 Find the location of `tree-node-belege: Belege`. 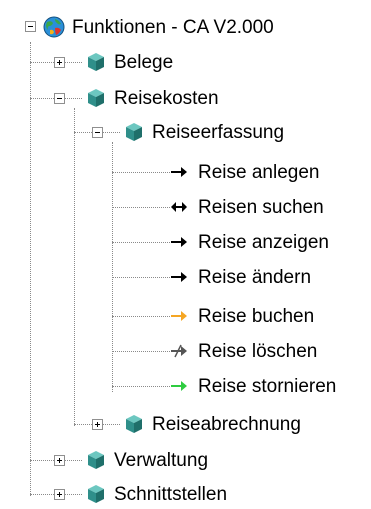

tree-node-belege: Belege is located at coordinates (128, 62).